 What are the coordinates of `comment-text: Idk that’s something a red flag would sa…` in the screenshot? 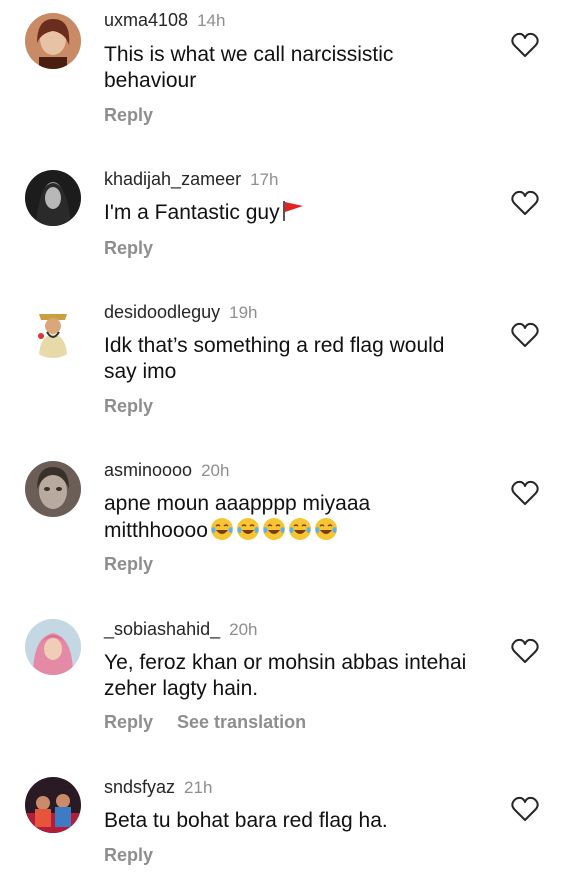 It's located at (274, 358).